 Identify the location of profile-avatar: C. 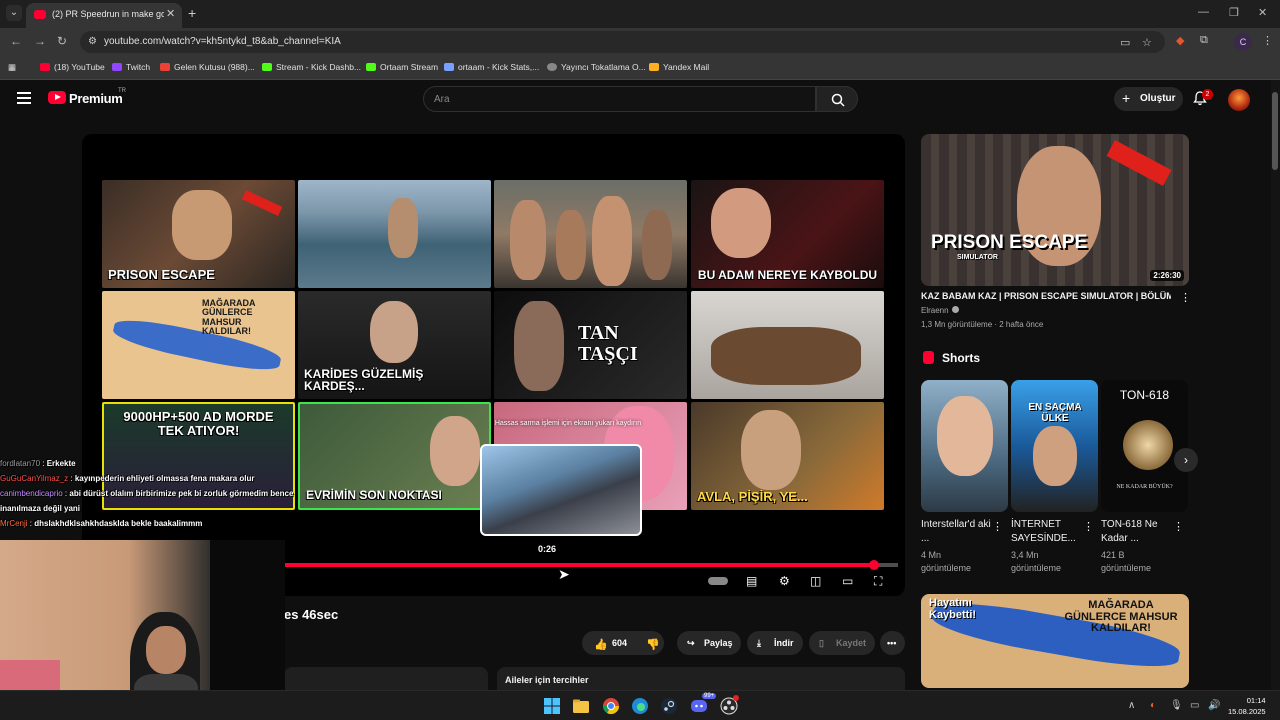
(1243, 42).